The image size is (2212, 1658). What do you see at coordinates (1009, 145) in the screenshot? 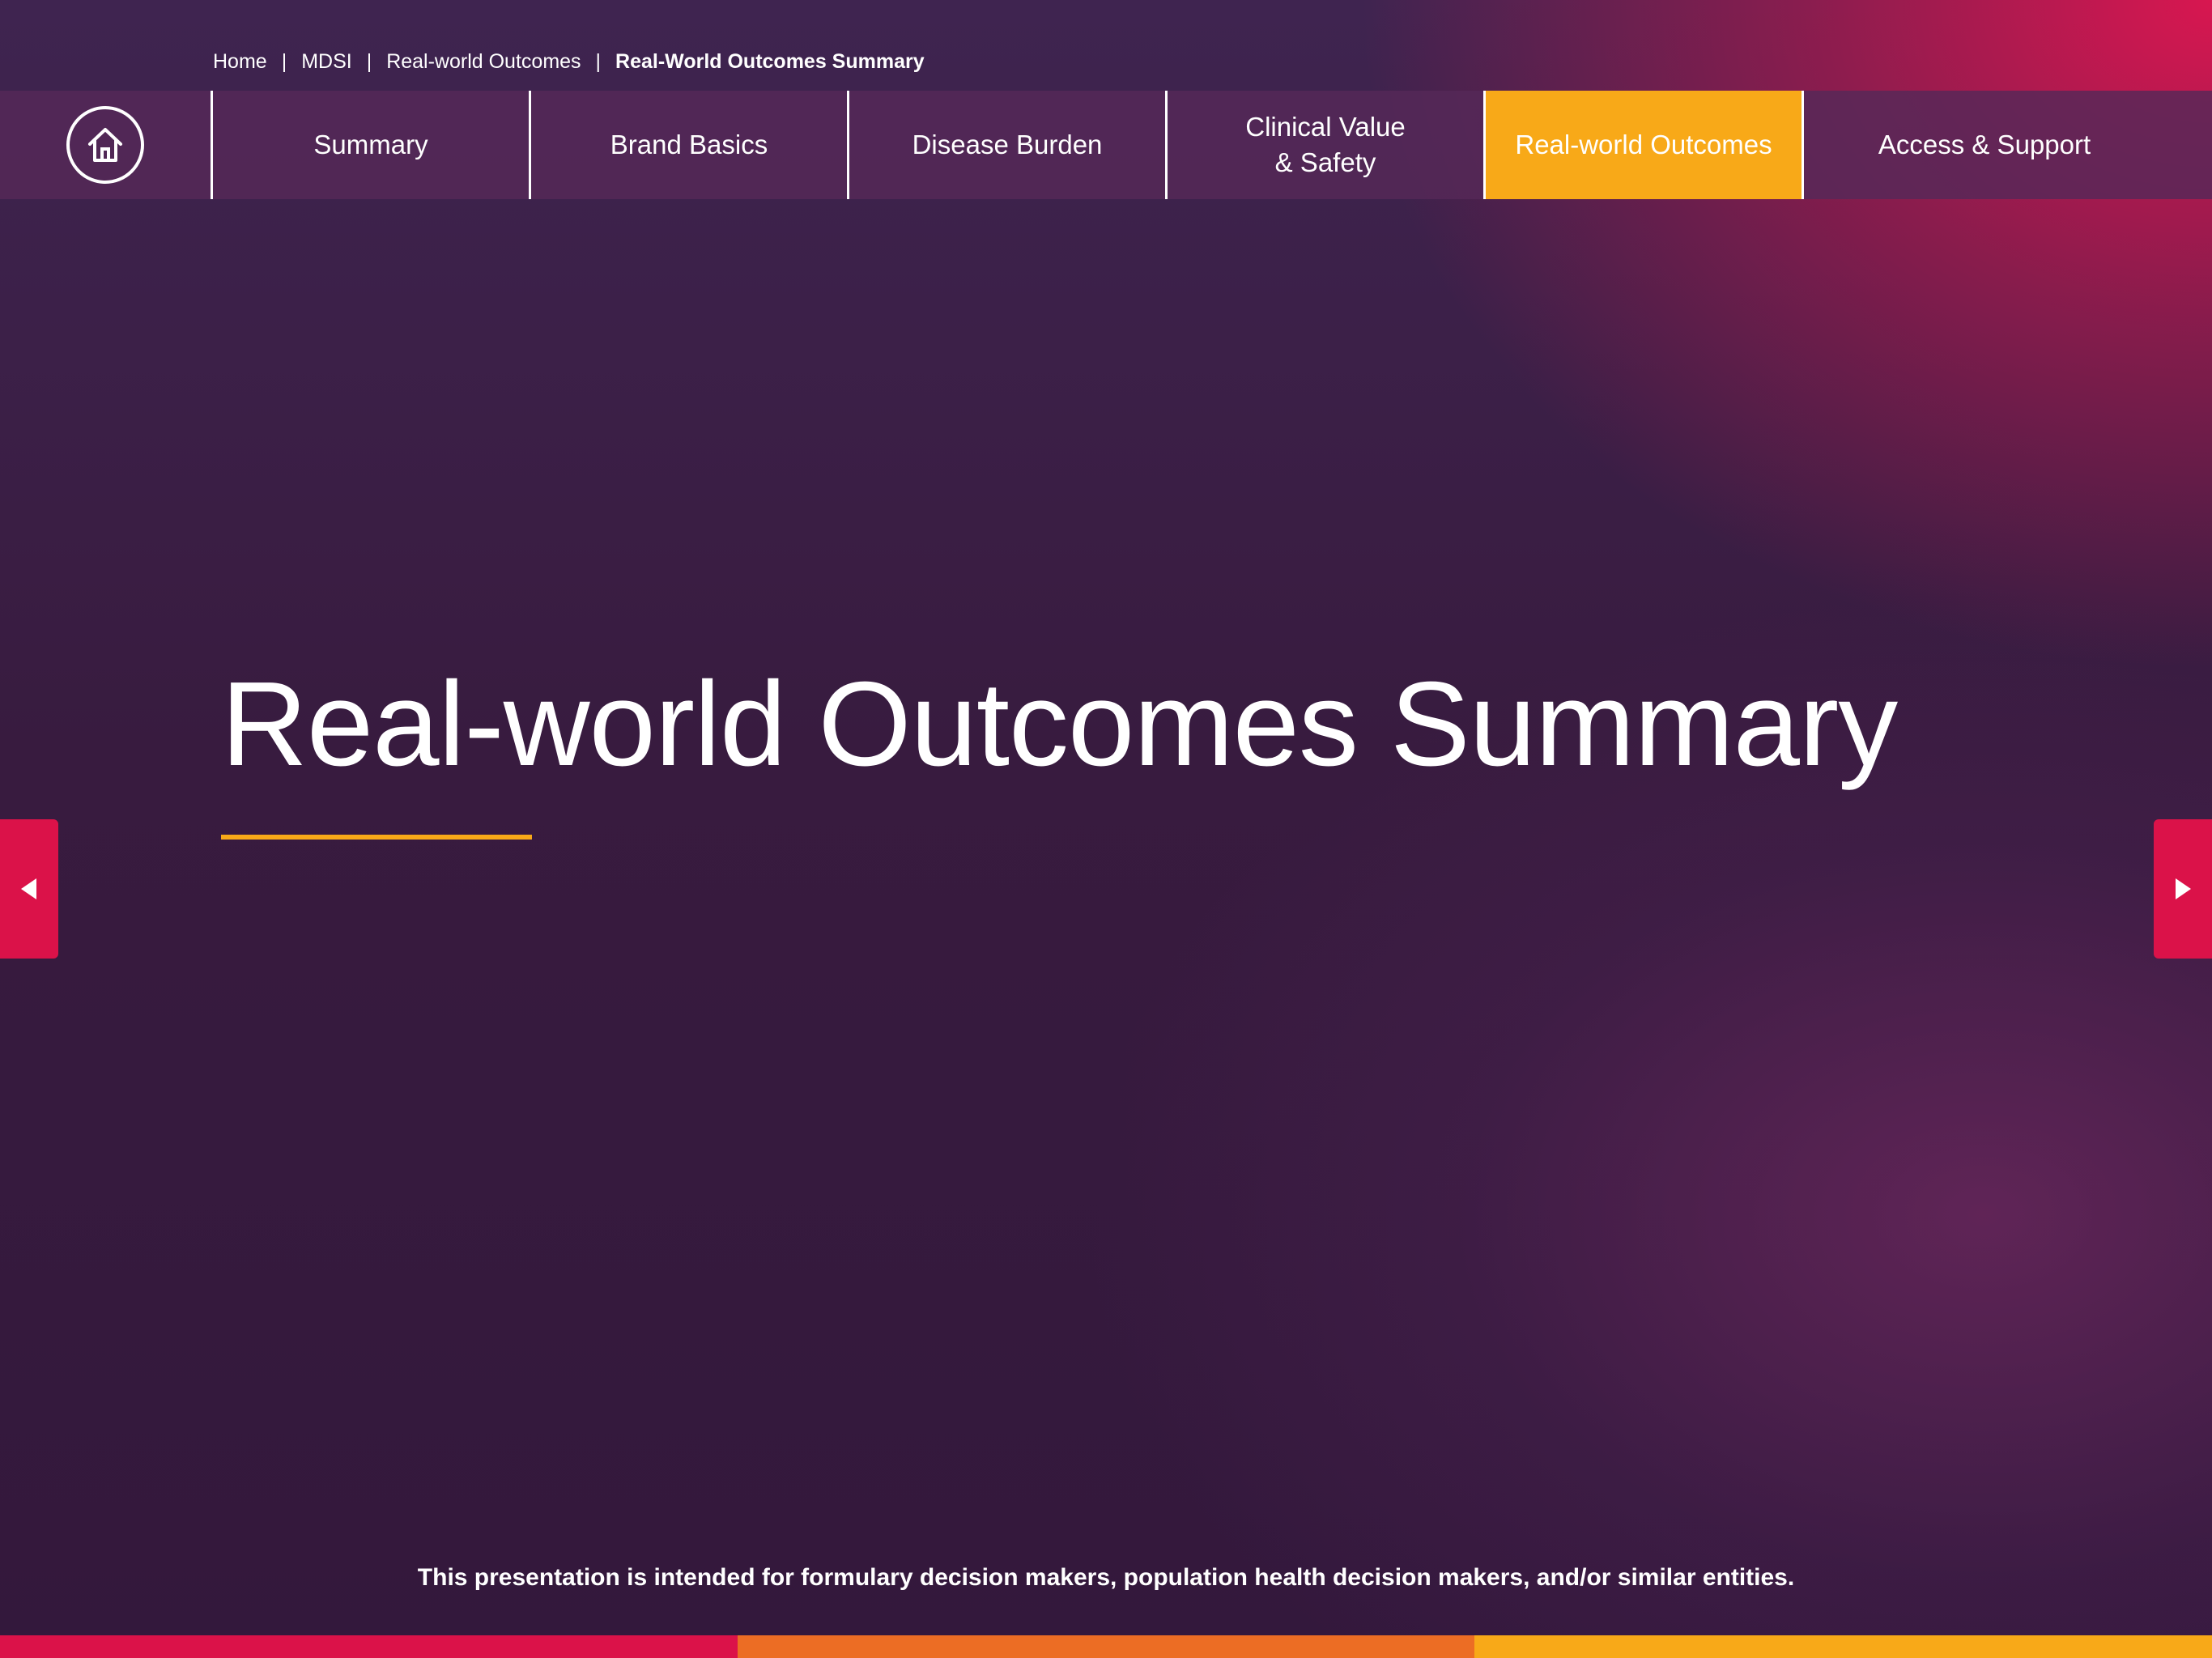
I see `tab-disease-burden: Disease Burden` at bounding box center [1009, 145].